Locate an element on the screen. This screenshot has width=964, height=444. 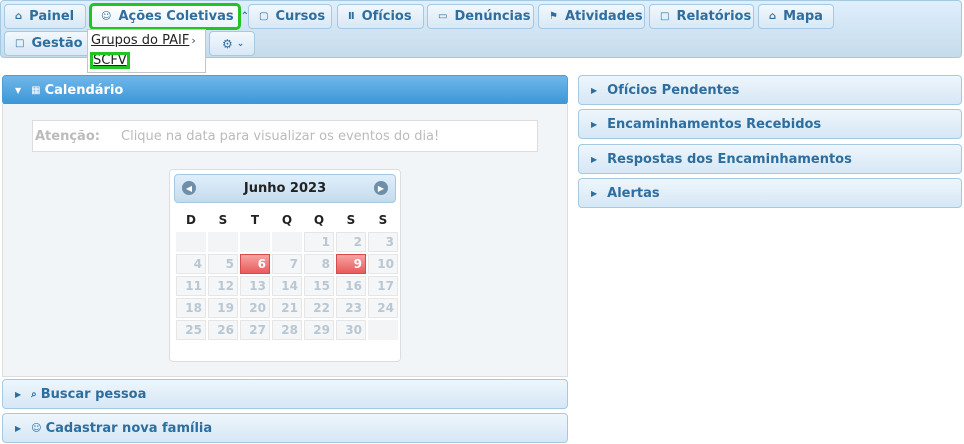
day-cell: 30 is located at coordinates (351, 330).